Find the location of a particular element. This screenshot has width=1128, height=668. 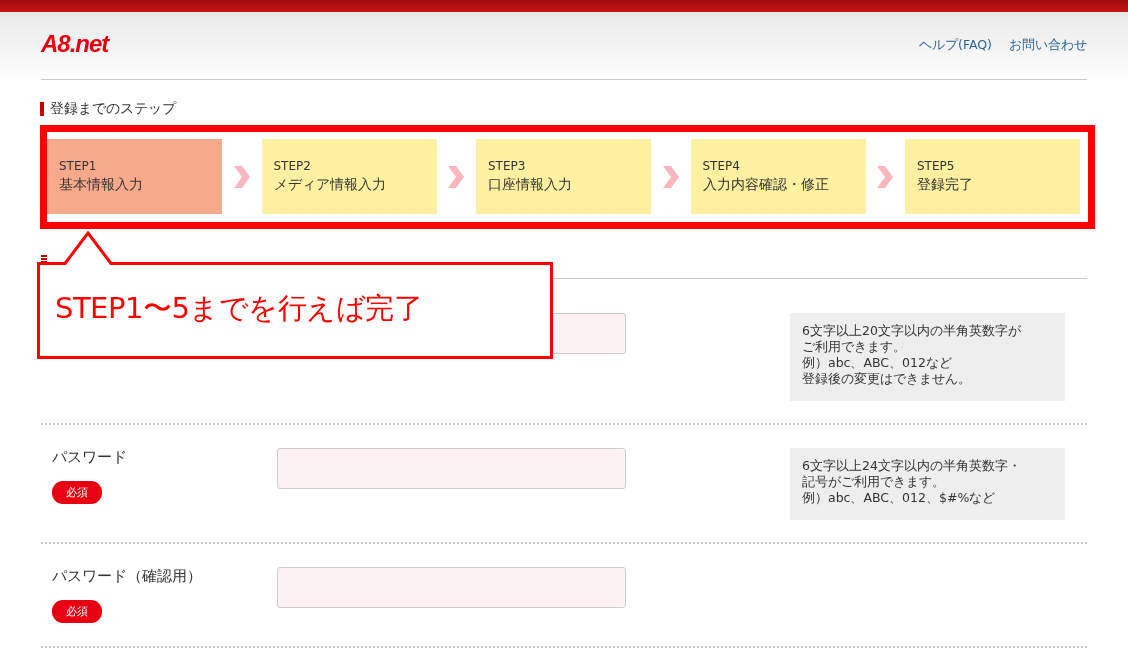

field-label: パスワード（確認用） is located at coordinates (127, 576).